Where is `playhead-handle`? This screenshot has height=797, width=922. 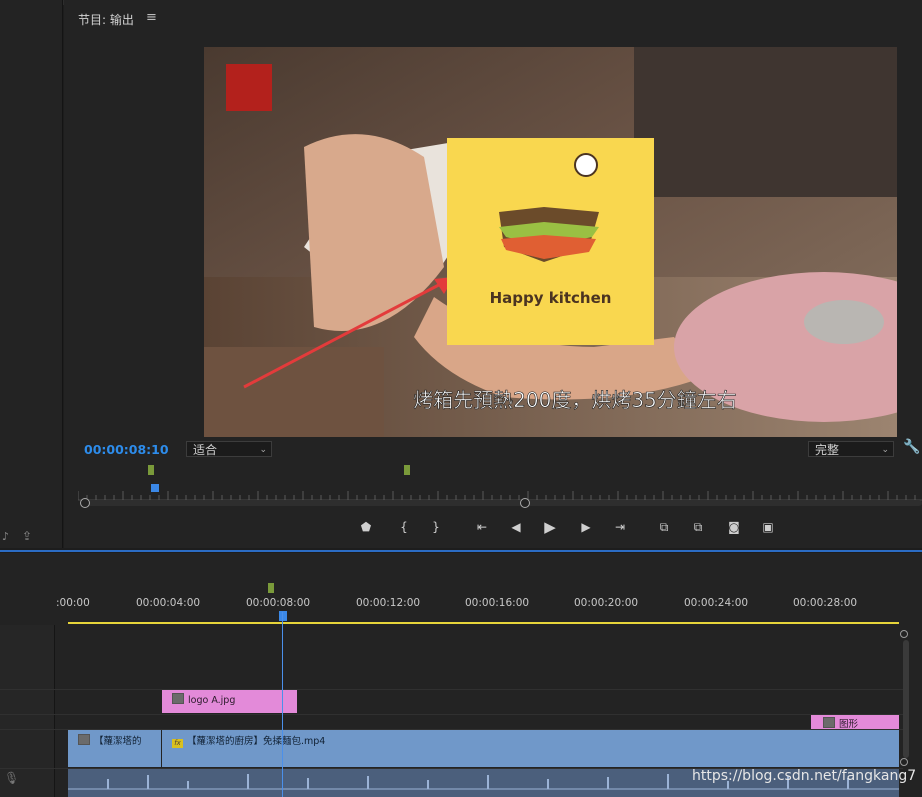 playhead-handle is located at coordinates (283, 616).